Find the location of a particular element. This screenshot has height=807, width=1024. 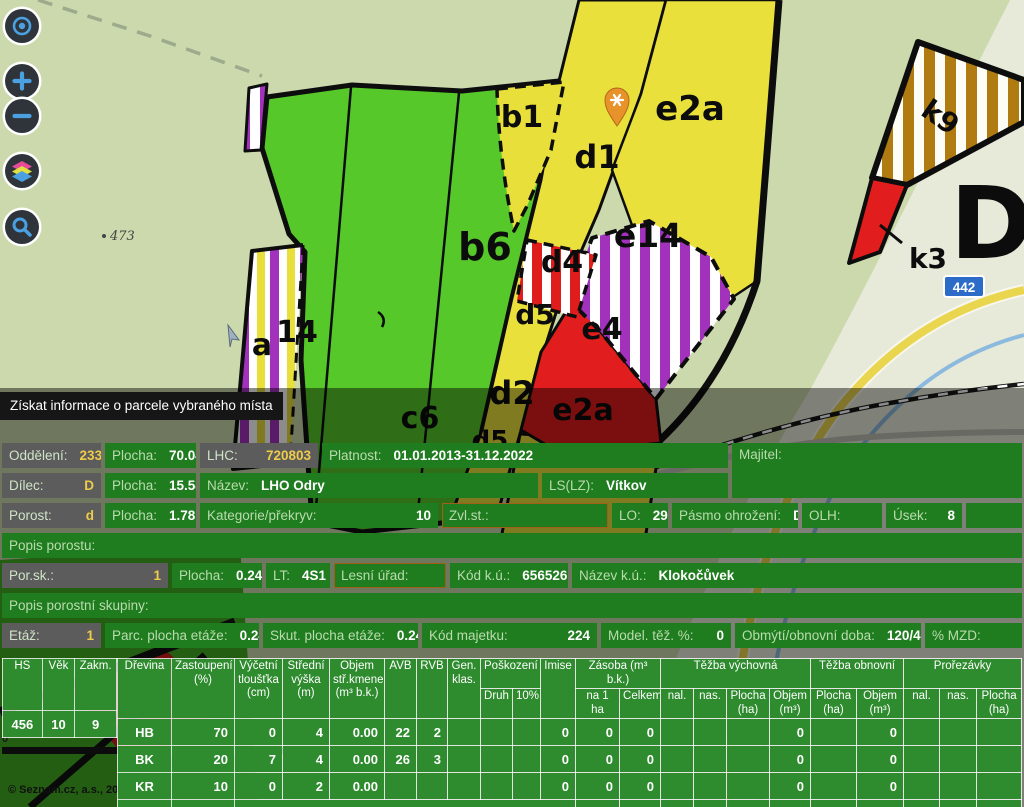

crosshair-icon is located at coordinates (22, 26).